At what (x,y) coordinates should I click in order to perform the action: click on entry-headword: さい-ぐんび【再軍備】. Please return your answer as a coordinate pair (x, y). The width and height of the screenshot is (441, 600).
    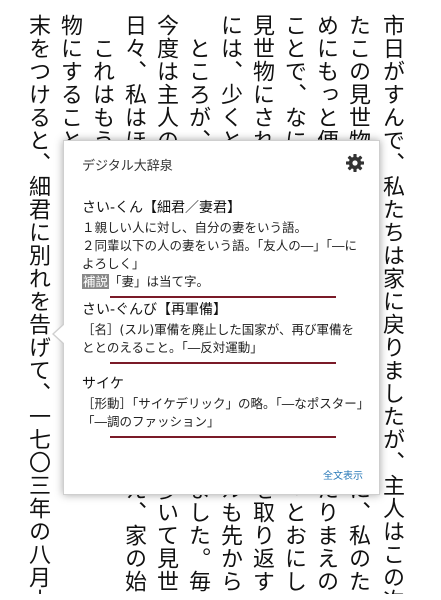
    Looking at the image, I should click on (155, 310).